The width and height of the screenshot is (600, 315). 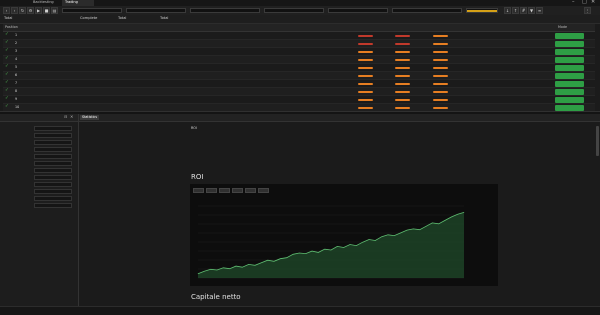 What do you see at coordinates (30, 10) in the screenshot?
I see `settings-icon: ⚙` at bounding box center [30, 10].